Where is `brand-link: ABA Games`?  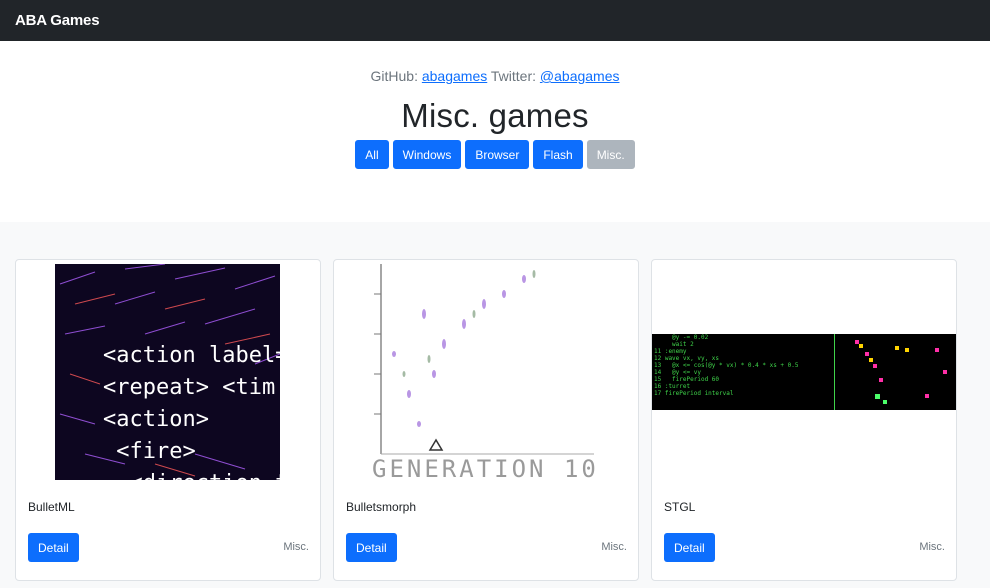 brand-link: ABA Games is located at coordinates (57, 20).